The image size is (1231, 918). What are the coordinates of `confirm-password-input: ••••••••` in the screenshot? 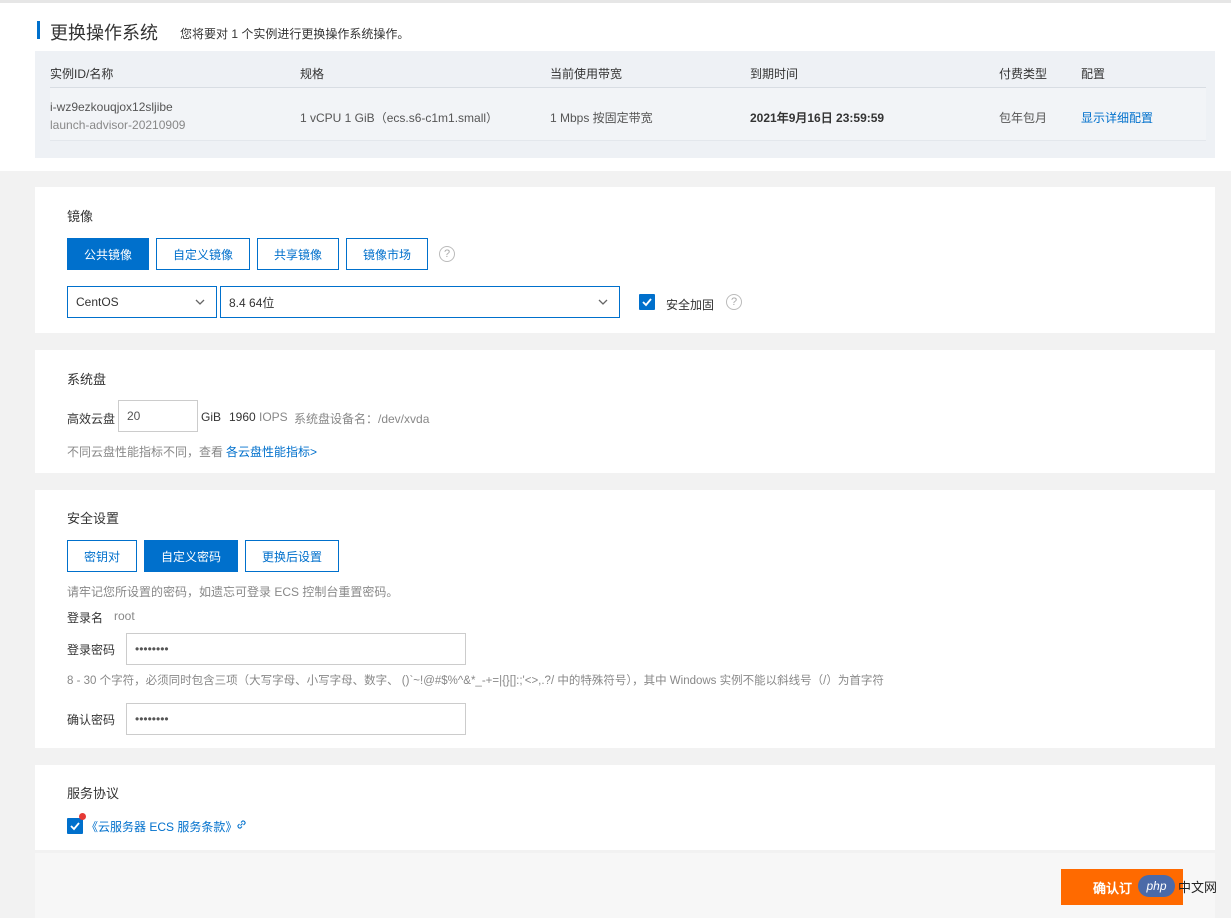 It's located at (296, 719).